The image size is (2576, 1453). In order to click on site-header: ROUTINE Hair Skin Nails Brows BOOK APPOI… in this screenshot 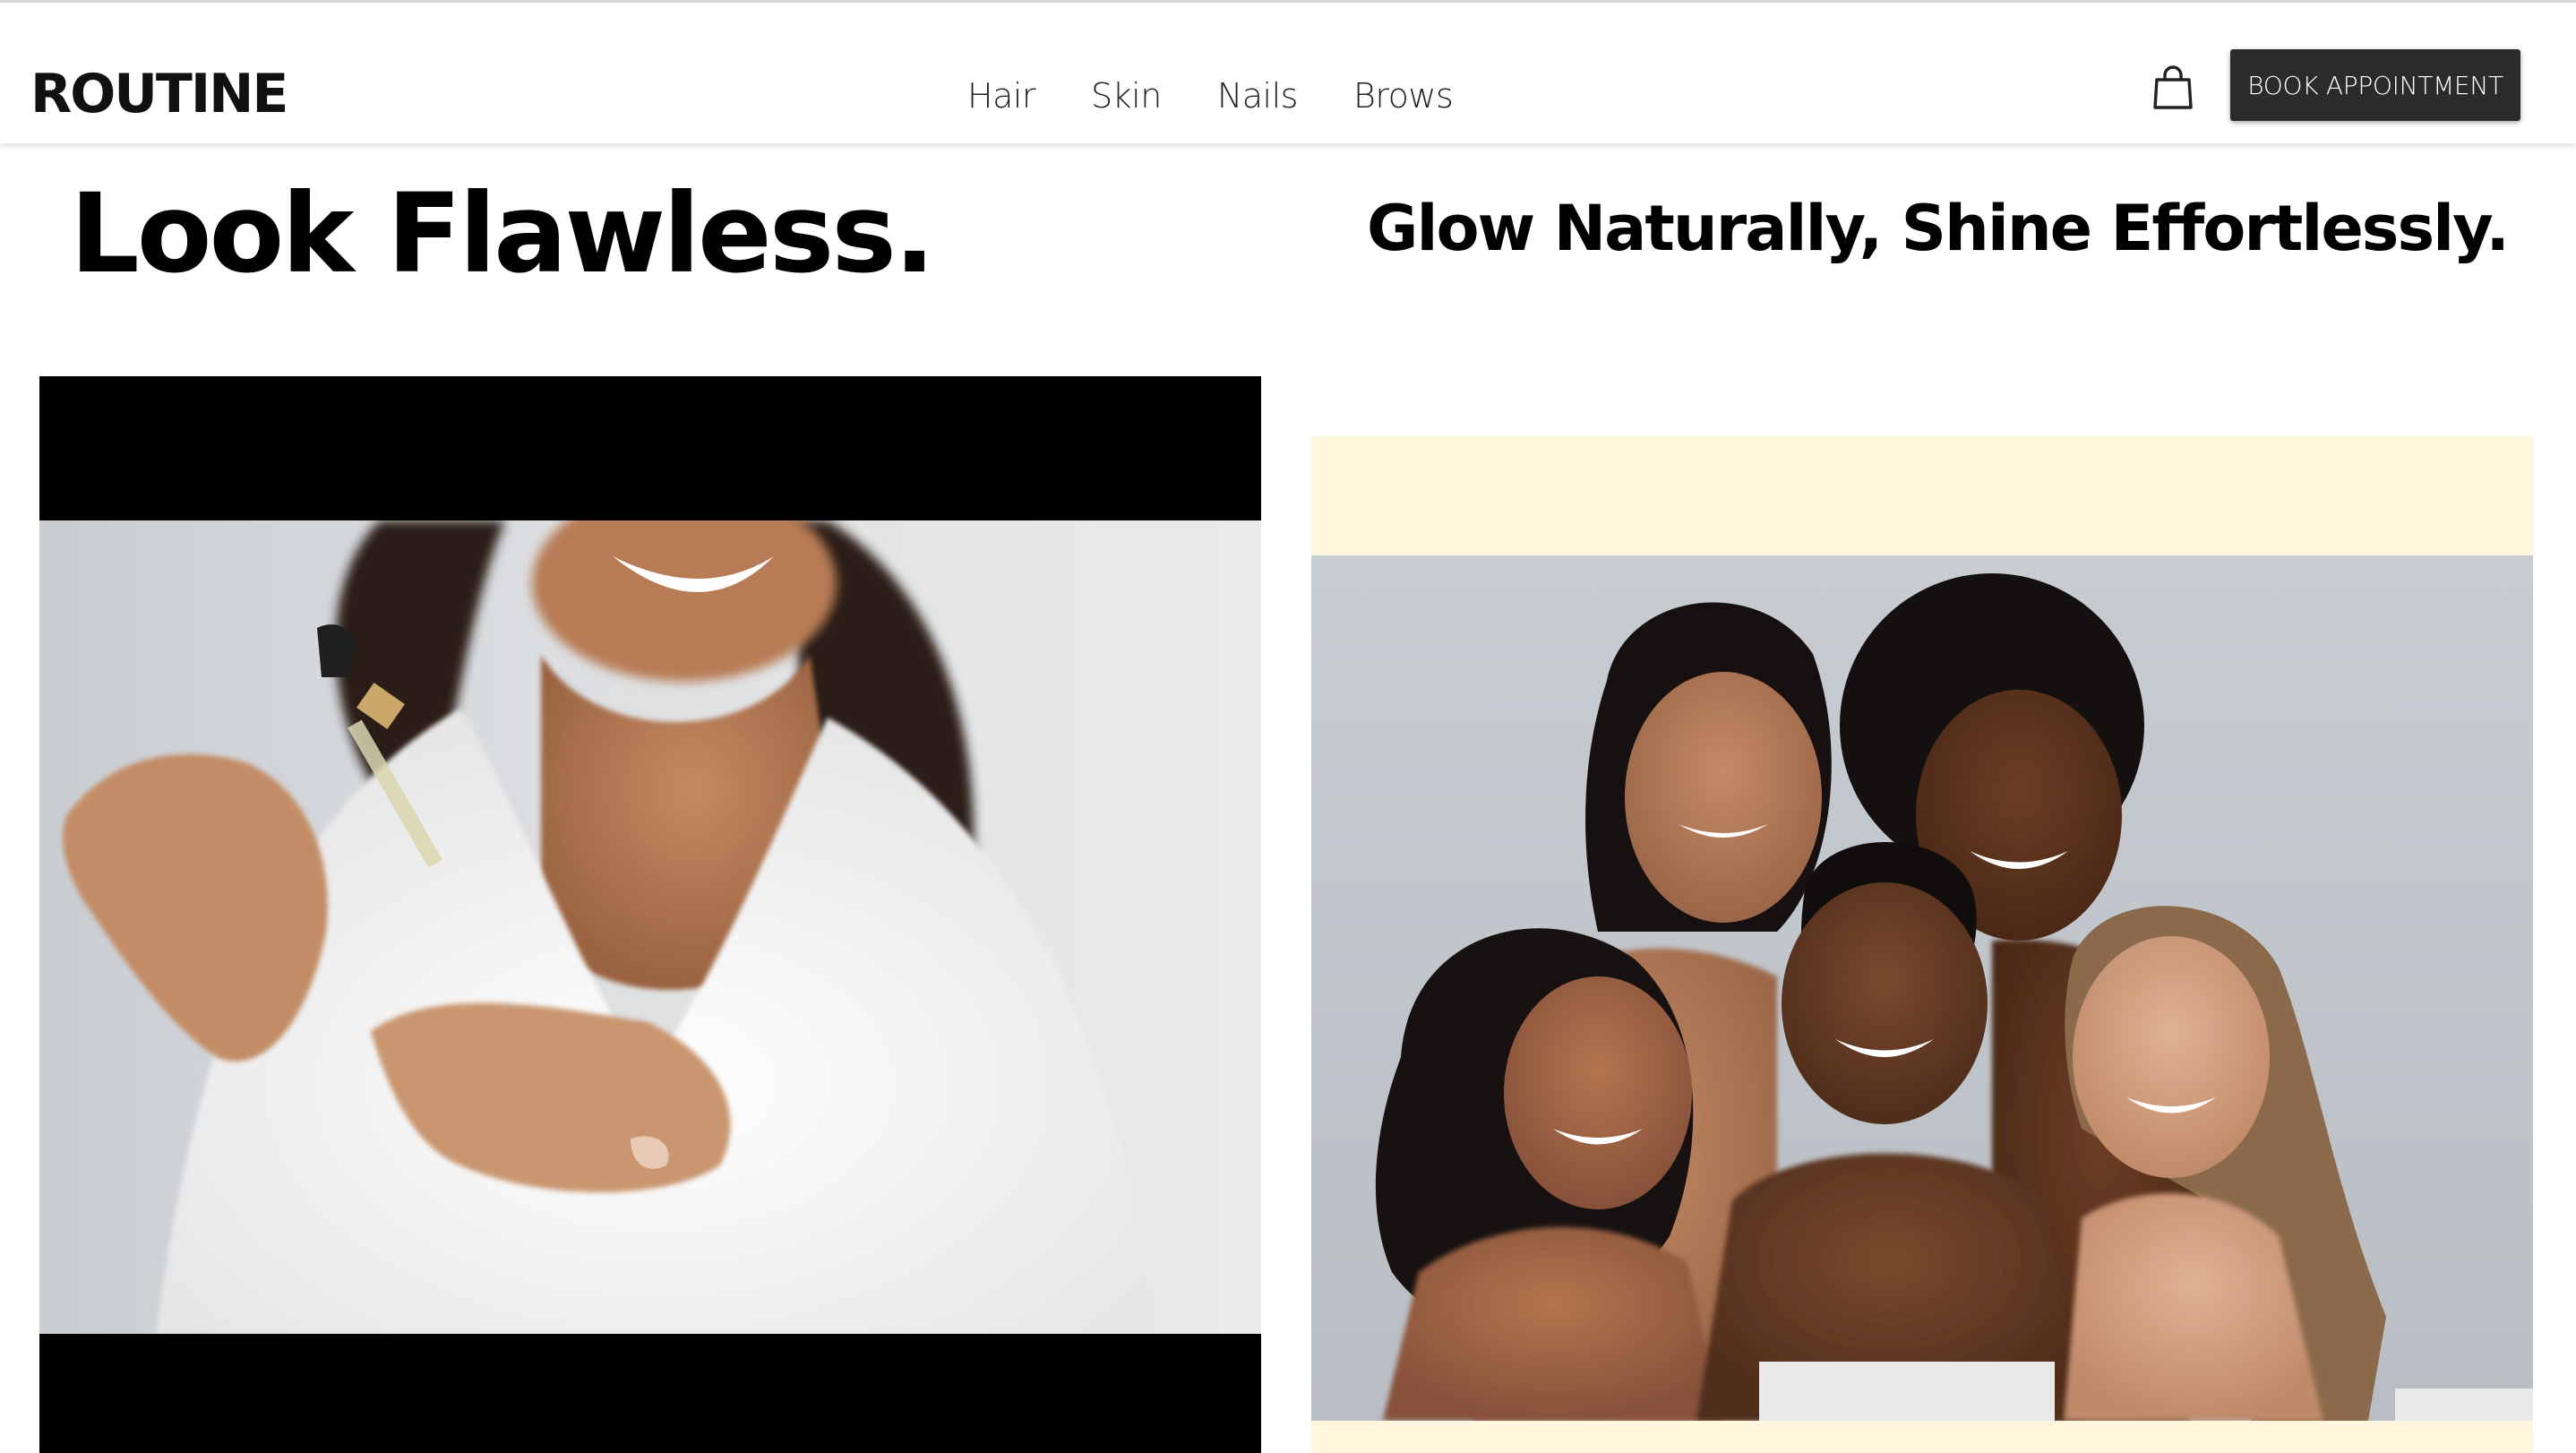, I will do `click(1288, 73)`.